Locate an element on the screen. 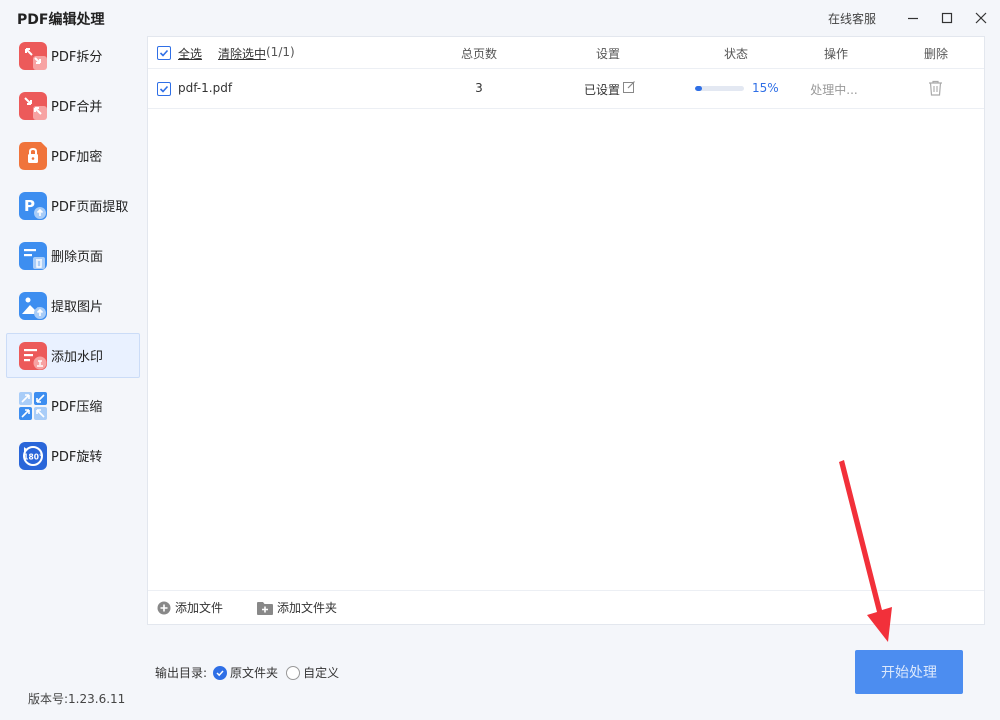 This screenshot has width=1000, height=720. add-file-button: 添加文件 is located at coordinates (190, 607).